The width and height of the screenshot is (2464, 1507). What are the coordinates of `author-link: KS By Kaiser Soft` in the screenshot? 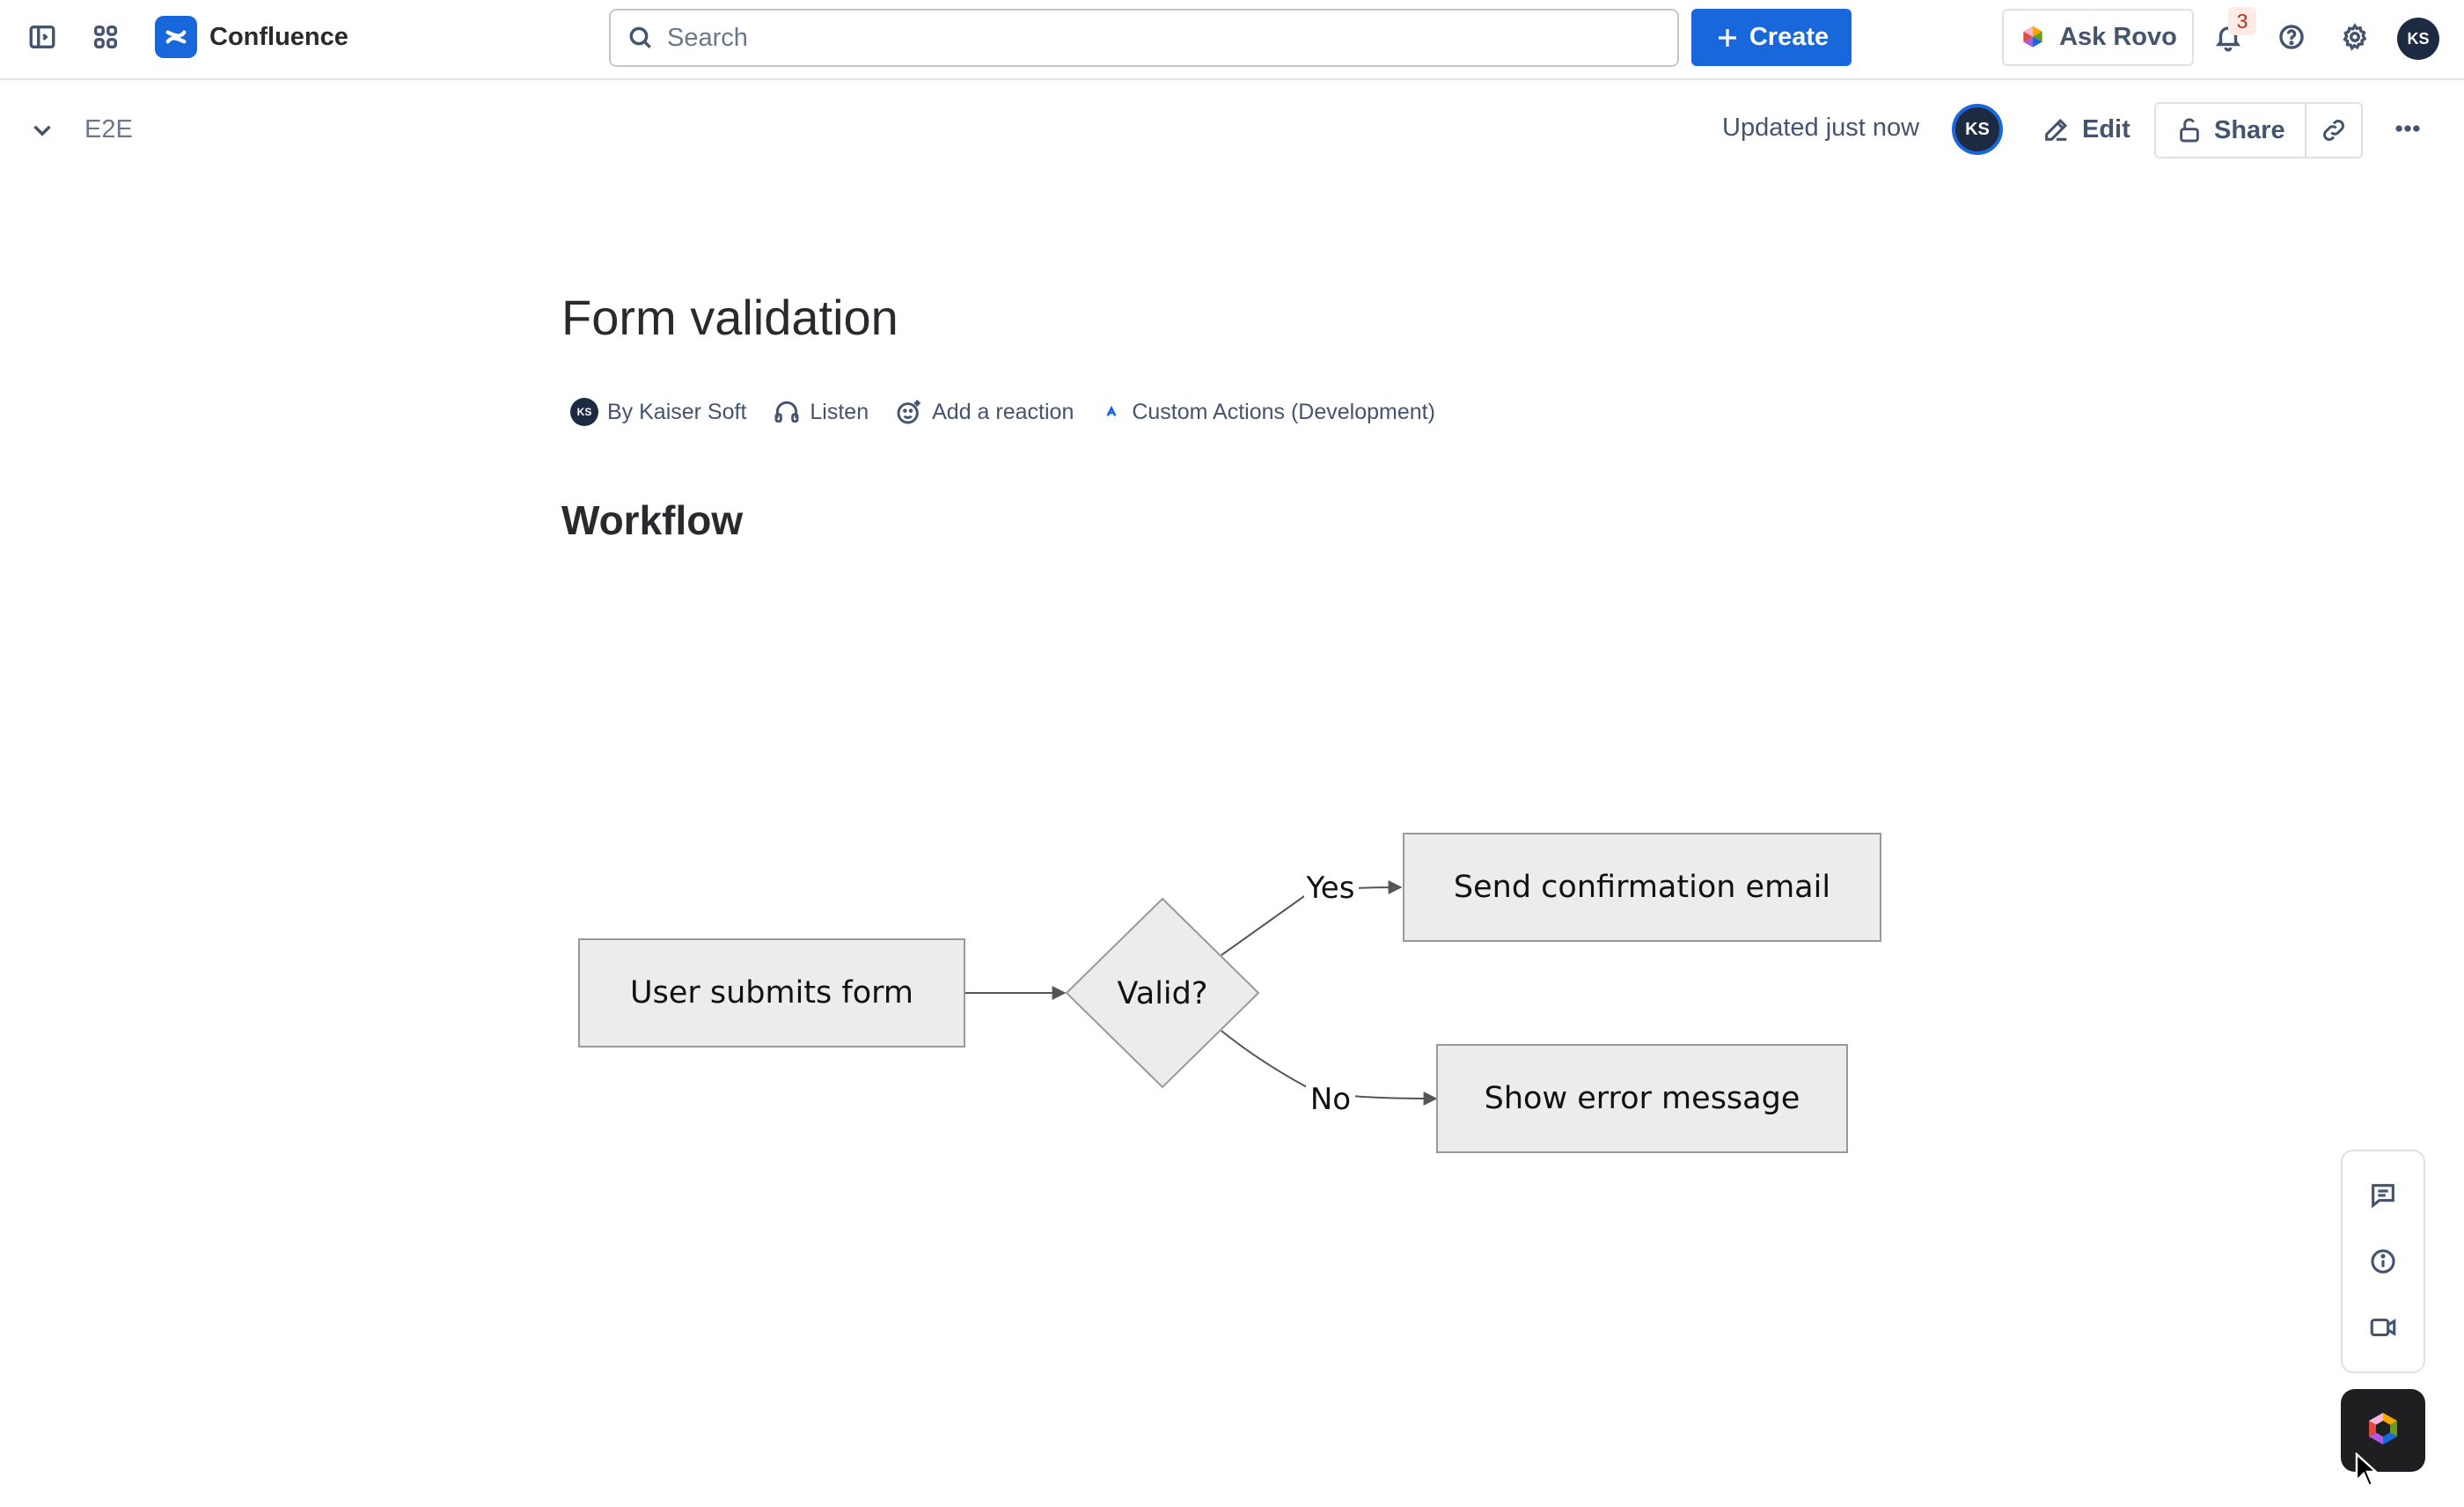 It's located at (658, 412).